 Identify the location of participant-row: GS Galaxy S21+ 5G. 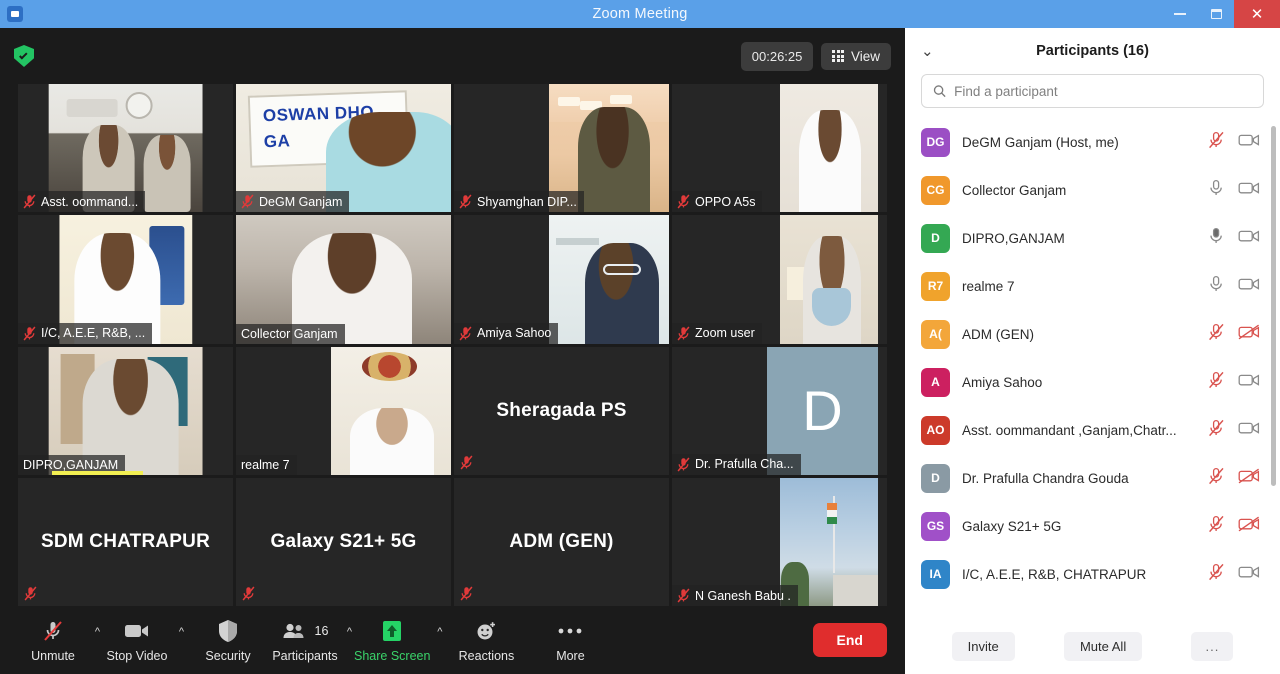
(1092, 526).